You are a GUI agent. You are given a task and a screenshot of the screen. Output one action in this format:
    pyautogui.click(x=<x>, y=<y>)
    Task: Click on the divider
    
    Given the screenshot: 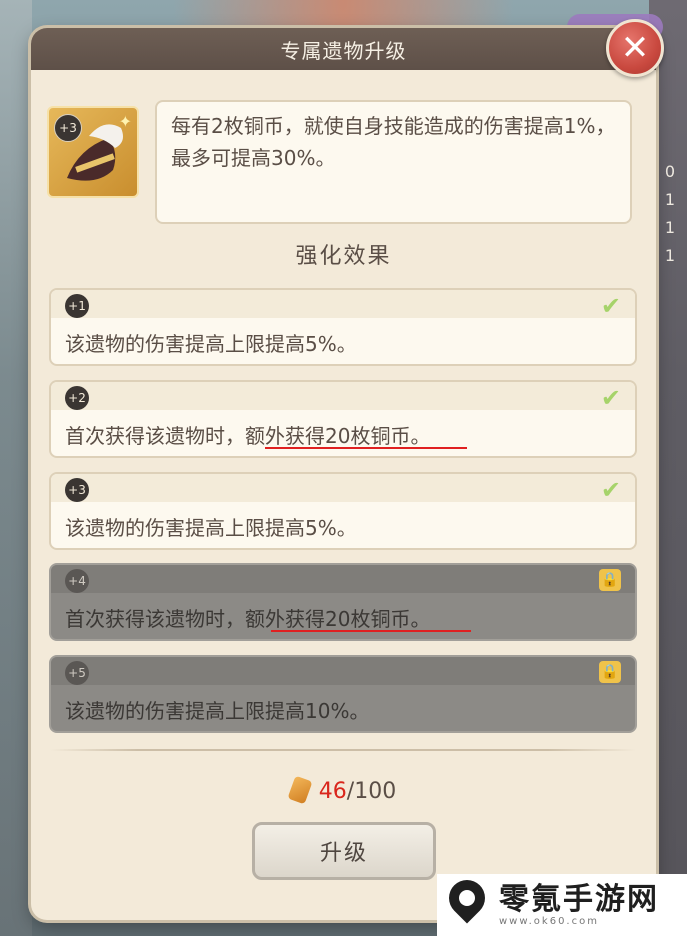 What is the action you would take?
    pyautogui.click(x=343, y=750)
    